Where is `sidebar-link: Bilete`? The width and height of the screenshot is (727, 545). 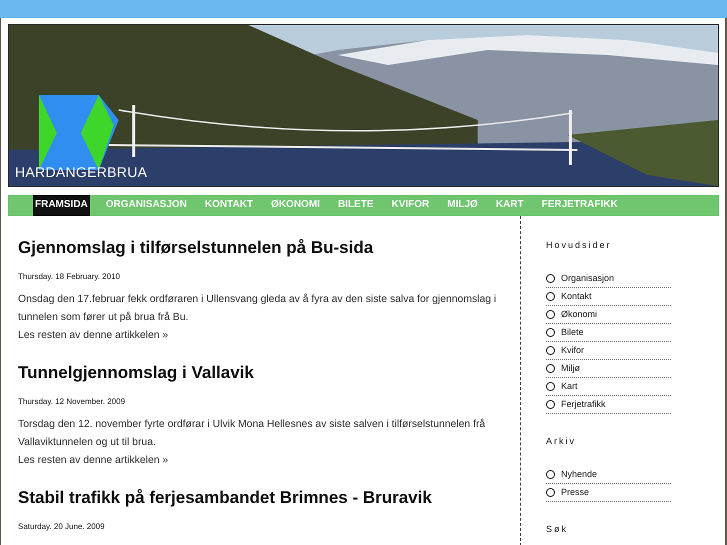
sidebar-link: Bilete is located at coordinates (608, 333).